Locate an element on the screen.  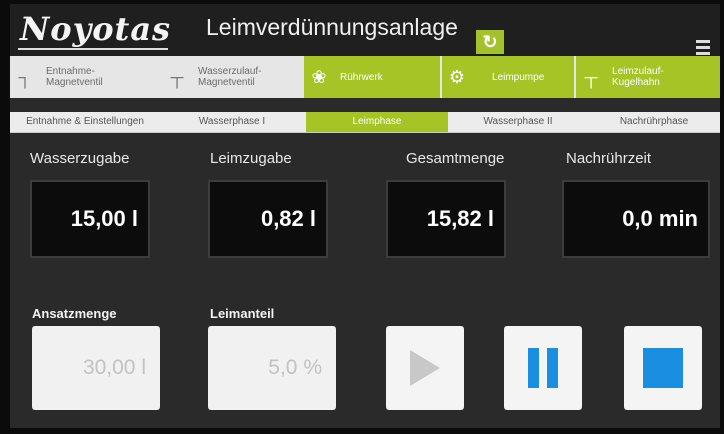
play-icon is located at coordinates (425, 368).